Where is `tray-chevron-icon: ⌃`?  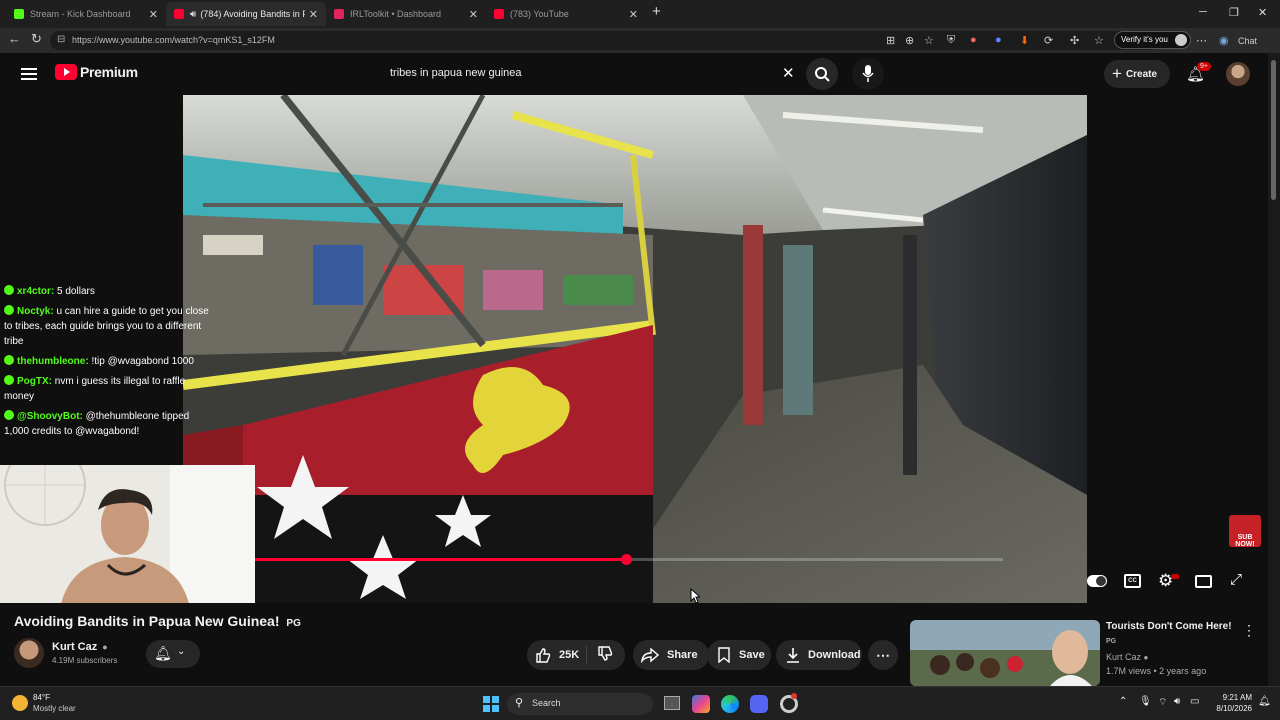
tray-chevron-icon: ⌃ is located at coordinates (1123, 701).